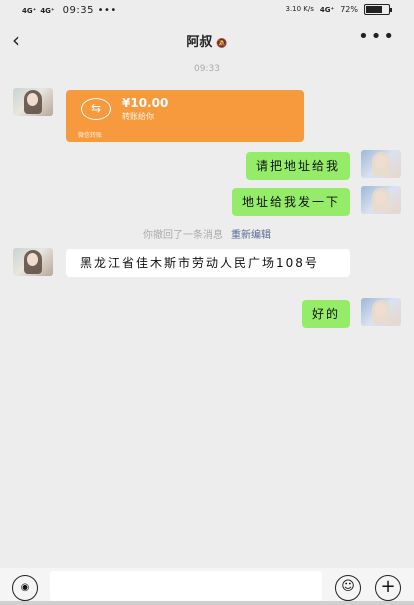  I want to click on recall-text: 你撤回了一条消息, so click(183, 235).